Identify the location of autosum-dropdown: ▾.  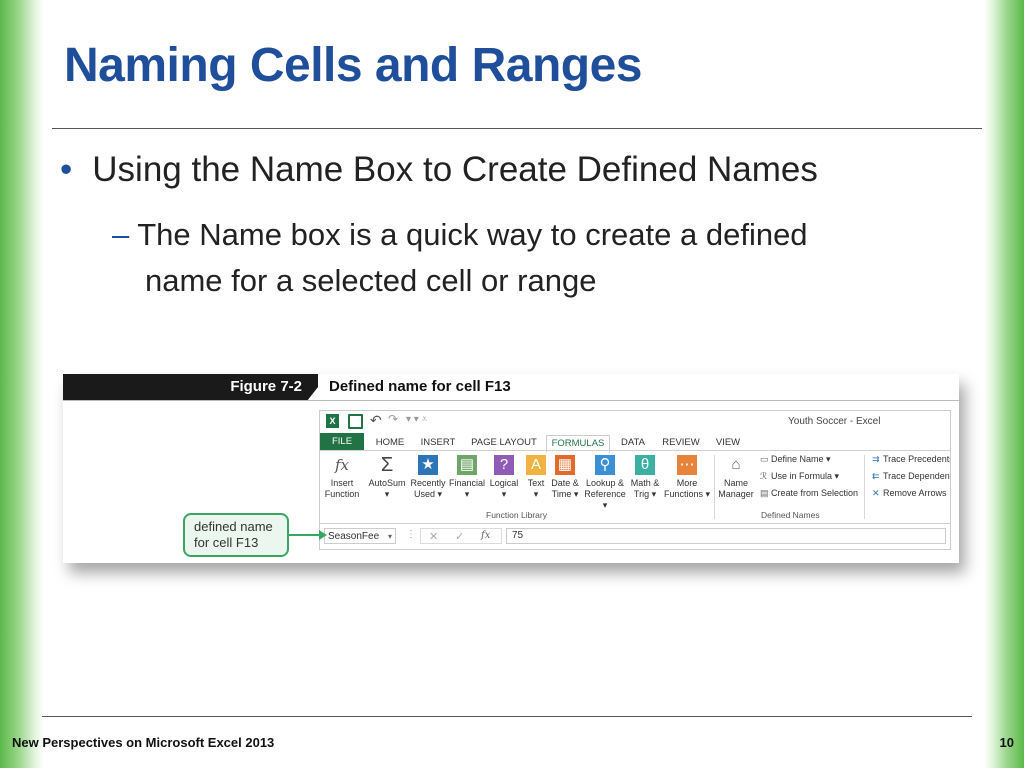
(387, 494).